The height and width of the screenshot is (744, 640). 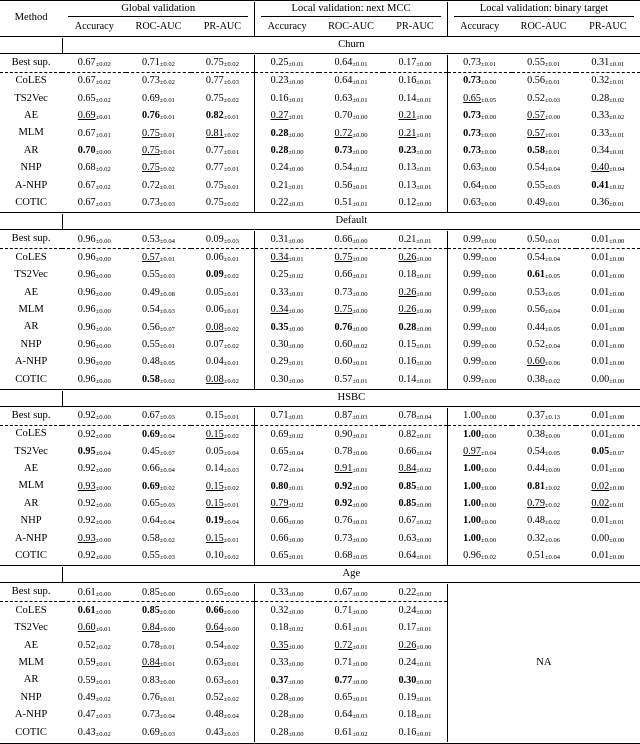 I want to click on metric-cell: 0.35±0.00, so click(x=286, y=327).